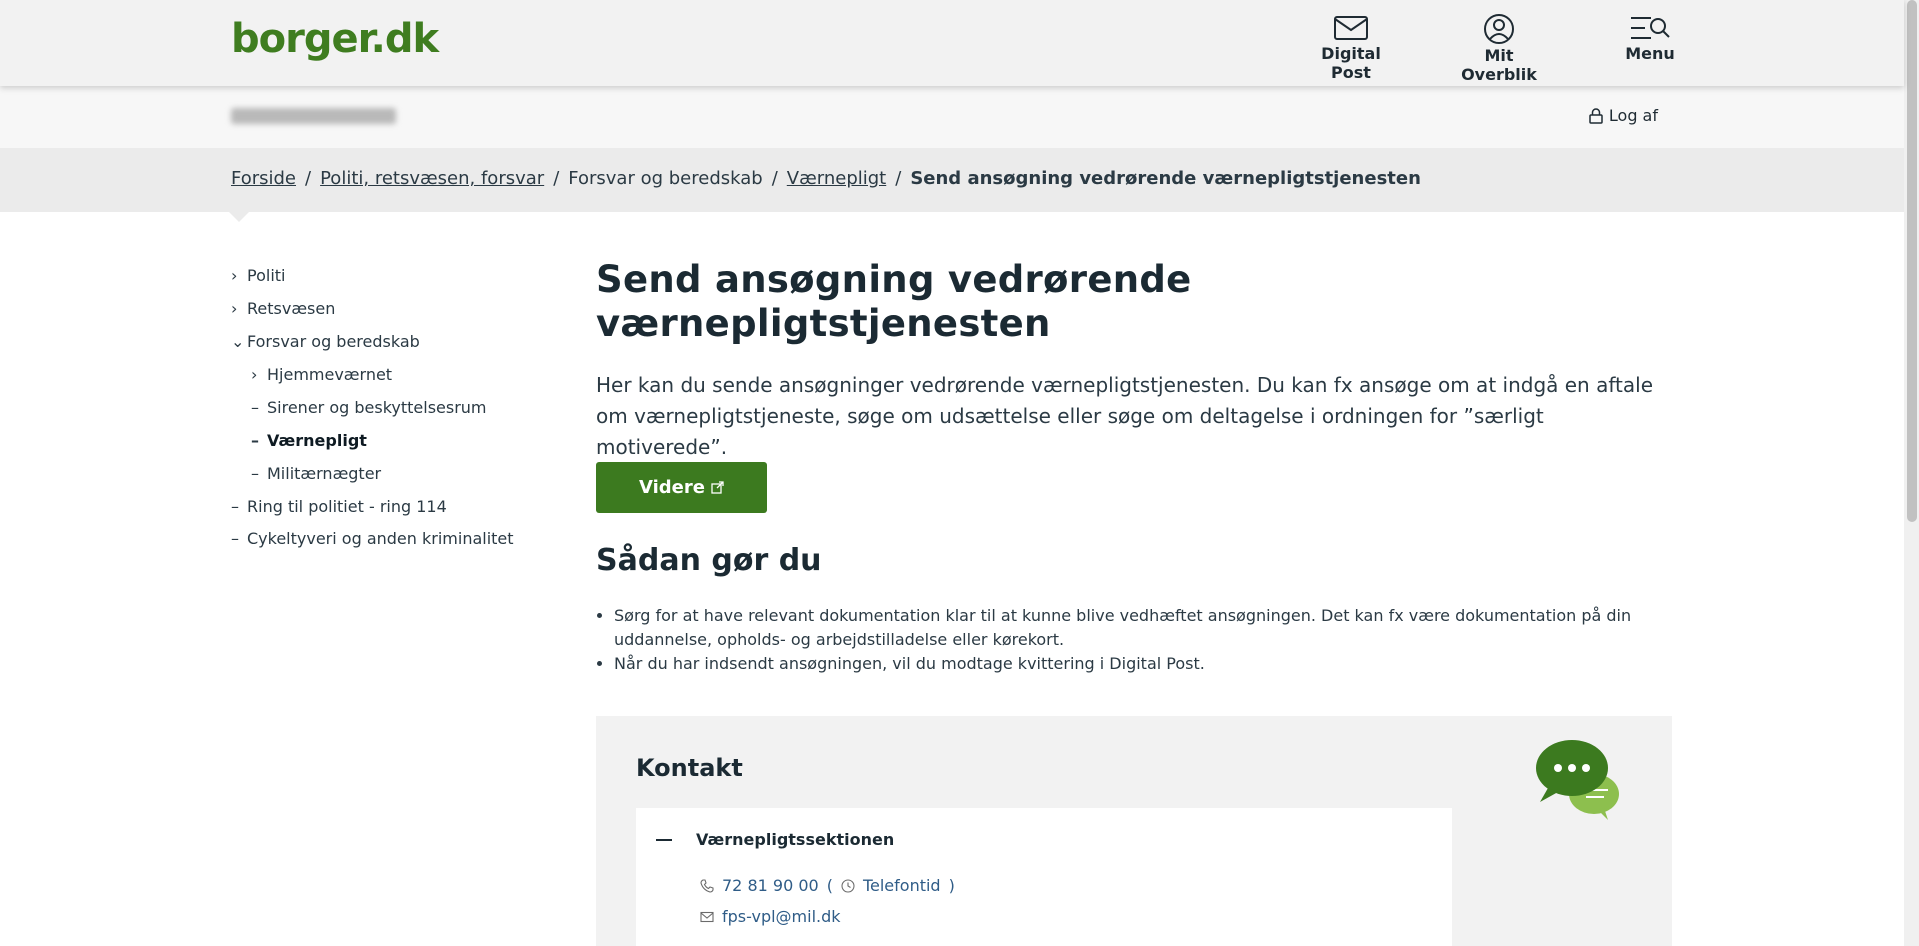 The width and height of the screenshot is (1919, 946). Describe the element at coordinates (902, 885) in the screenshot. I see `phone-hours-link: Telefontid` at that location.